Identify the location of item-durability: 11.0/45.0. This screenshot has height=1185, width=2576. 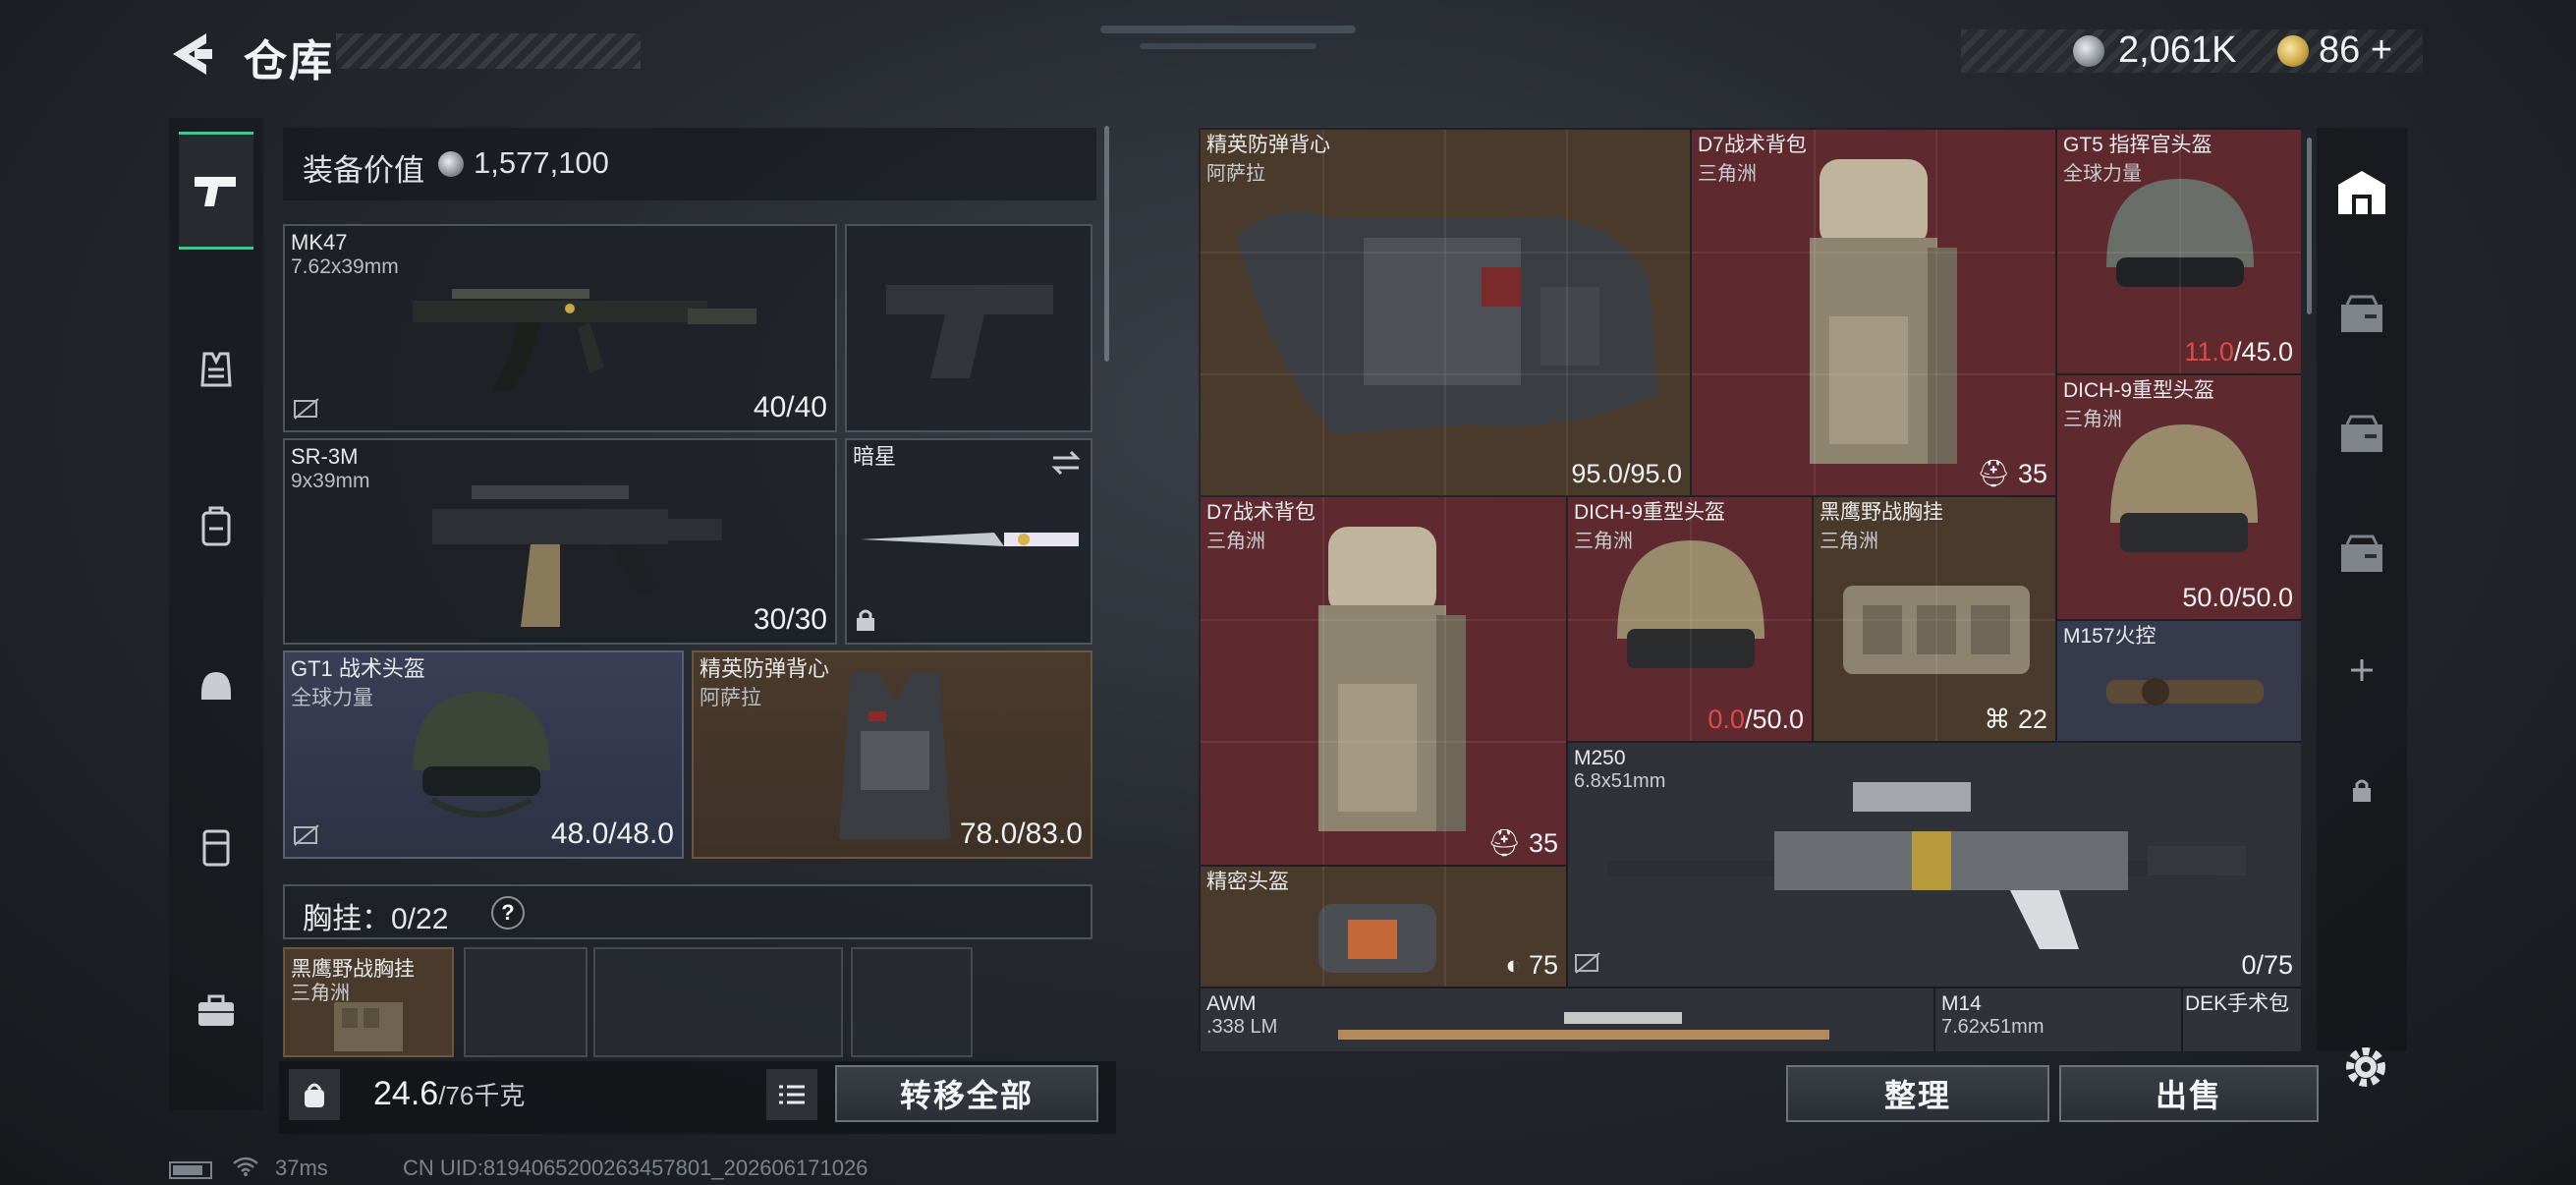
(2238, 352).